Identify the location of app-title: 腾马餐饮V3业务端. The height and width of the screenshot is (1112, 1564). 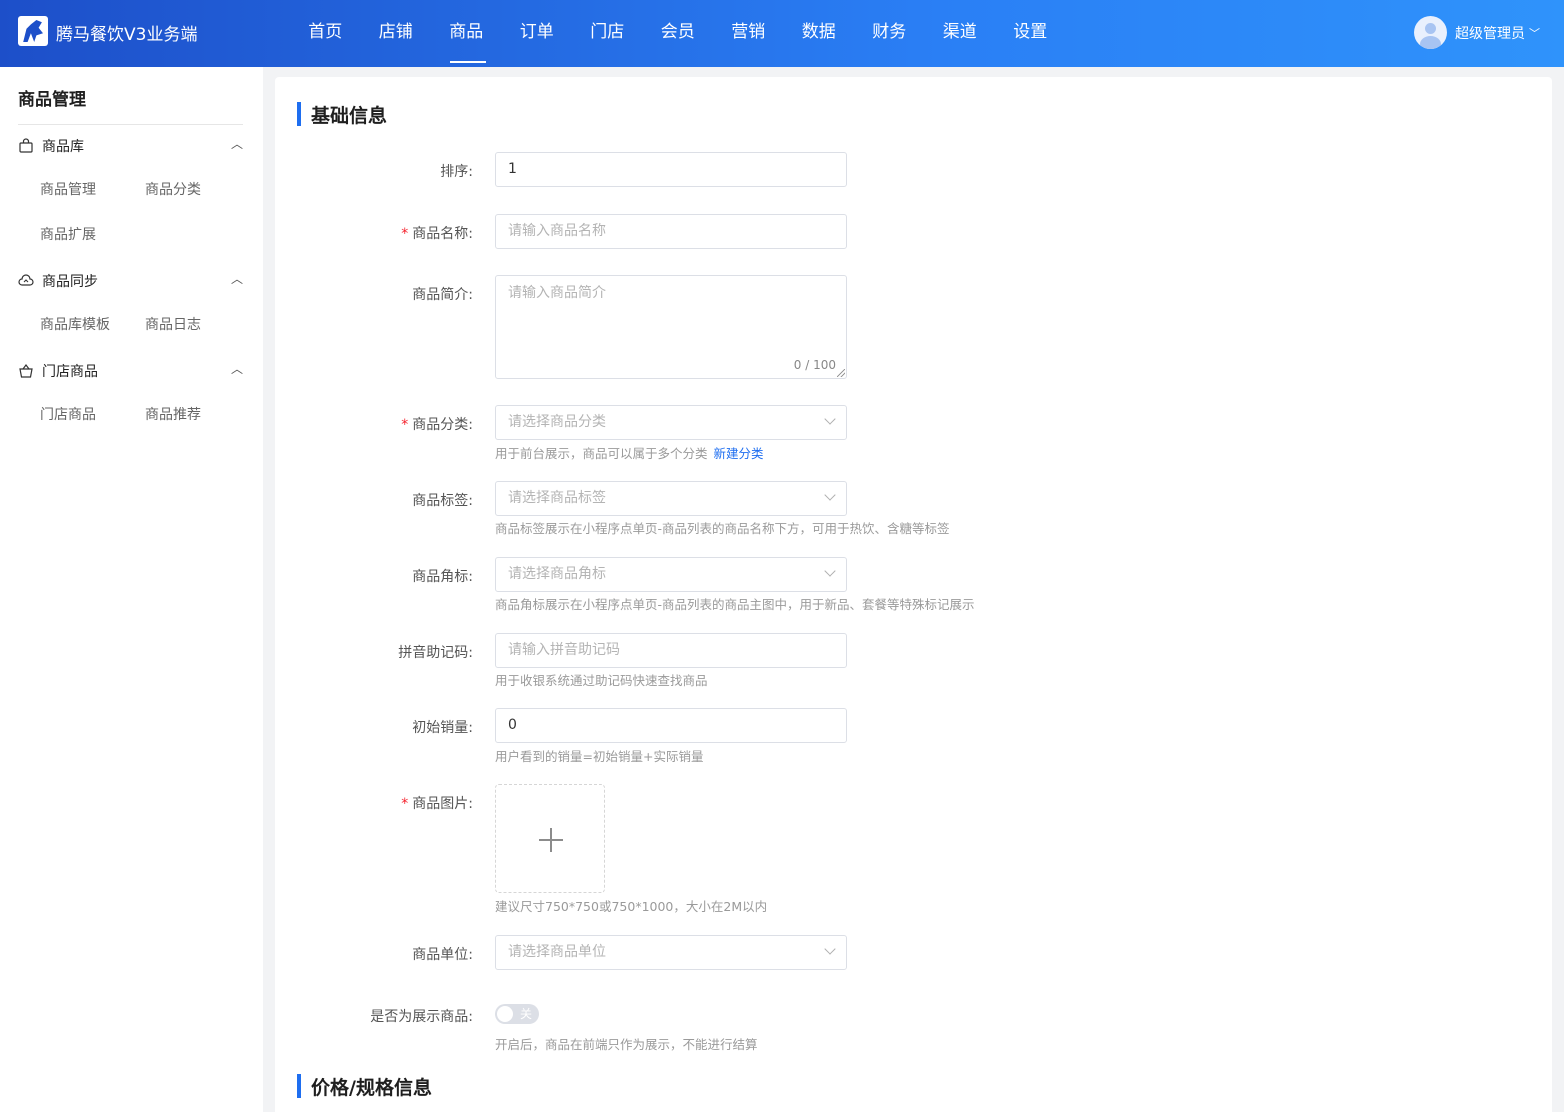
(127, 35).